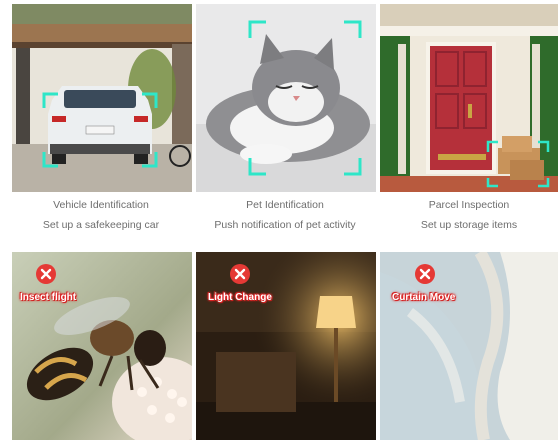 The height and width of the screenshot is (444, 560). What do you see at coordinates (240, 297) in the screenshot?
I see `false-alarm-label: Light Change` at bounding box center [240, 297].